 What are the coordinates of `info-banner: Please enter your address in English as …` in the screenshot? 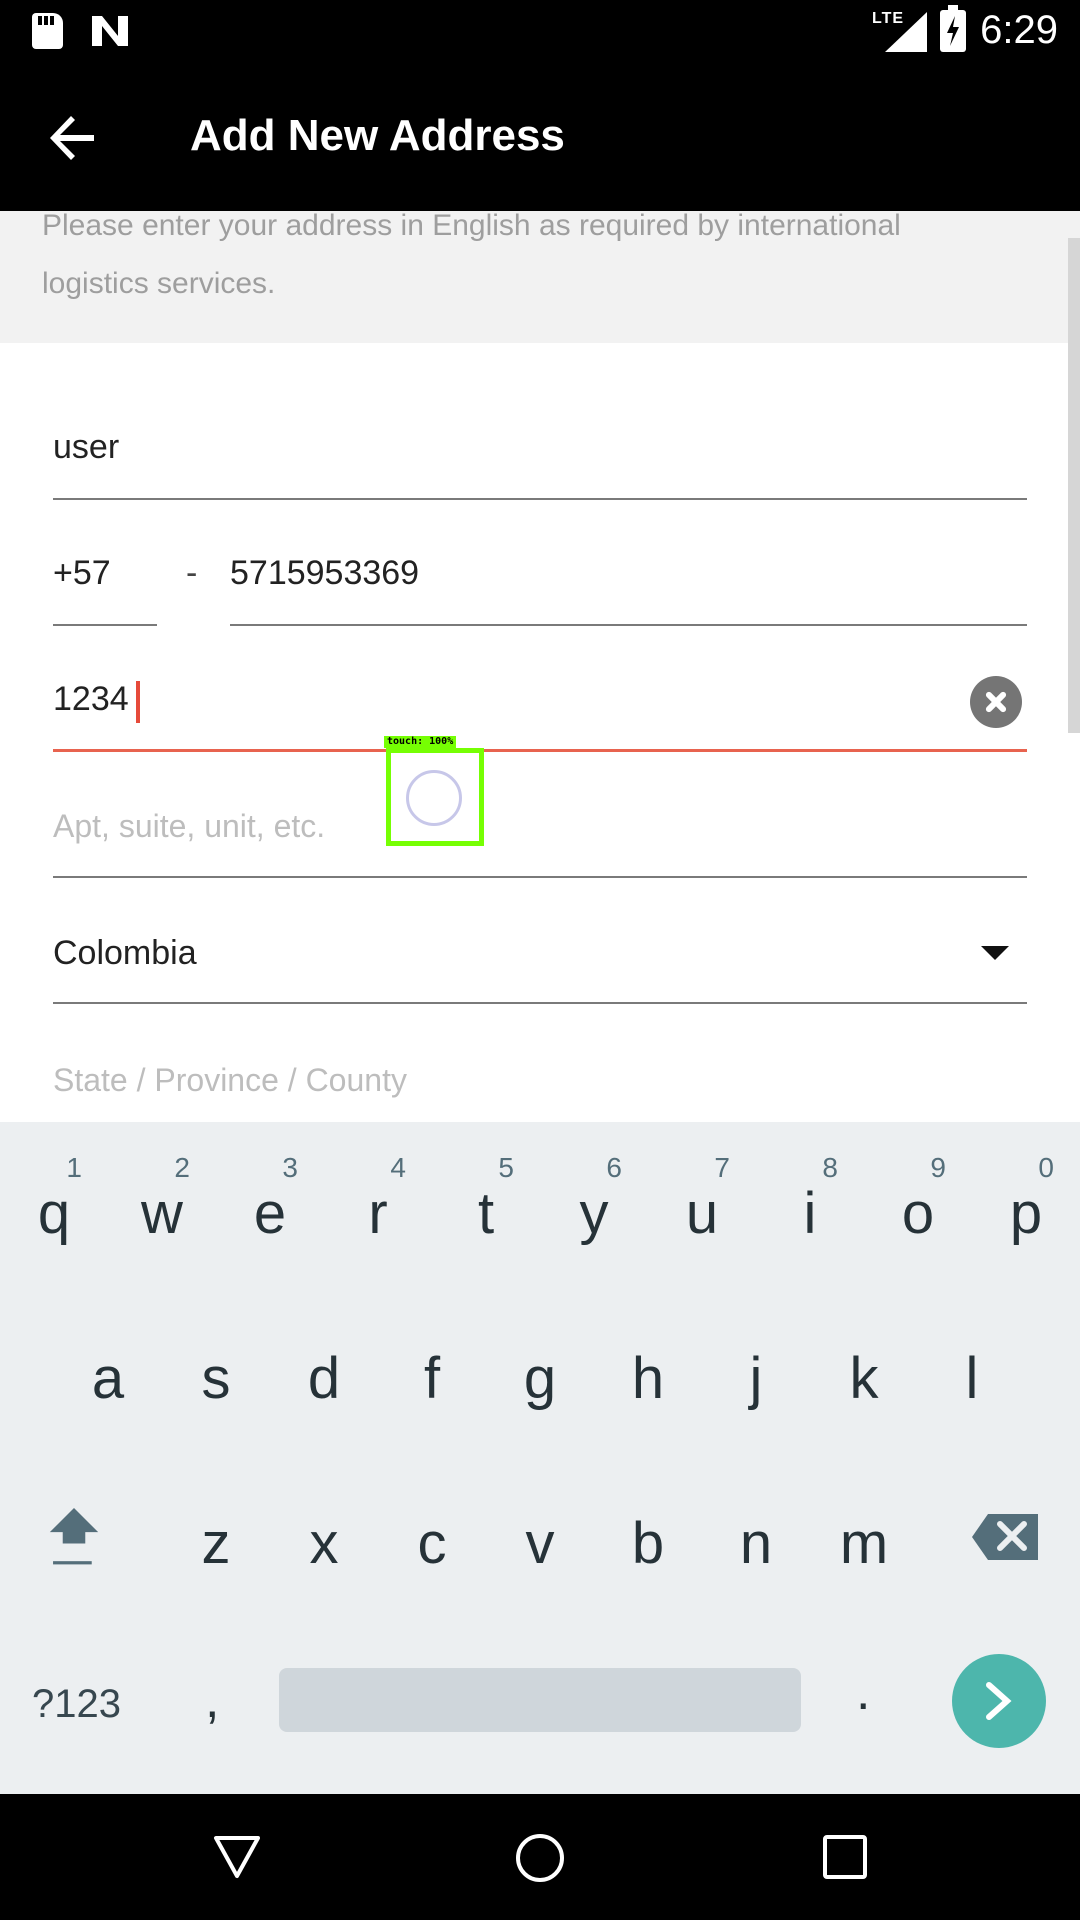 It's located at (540, 276).